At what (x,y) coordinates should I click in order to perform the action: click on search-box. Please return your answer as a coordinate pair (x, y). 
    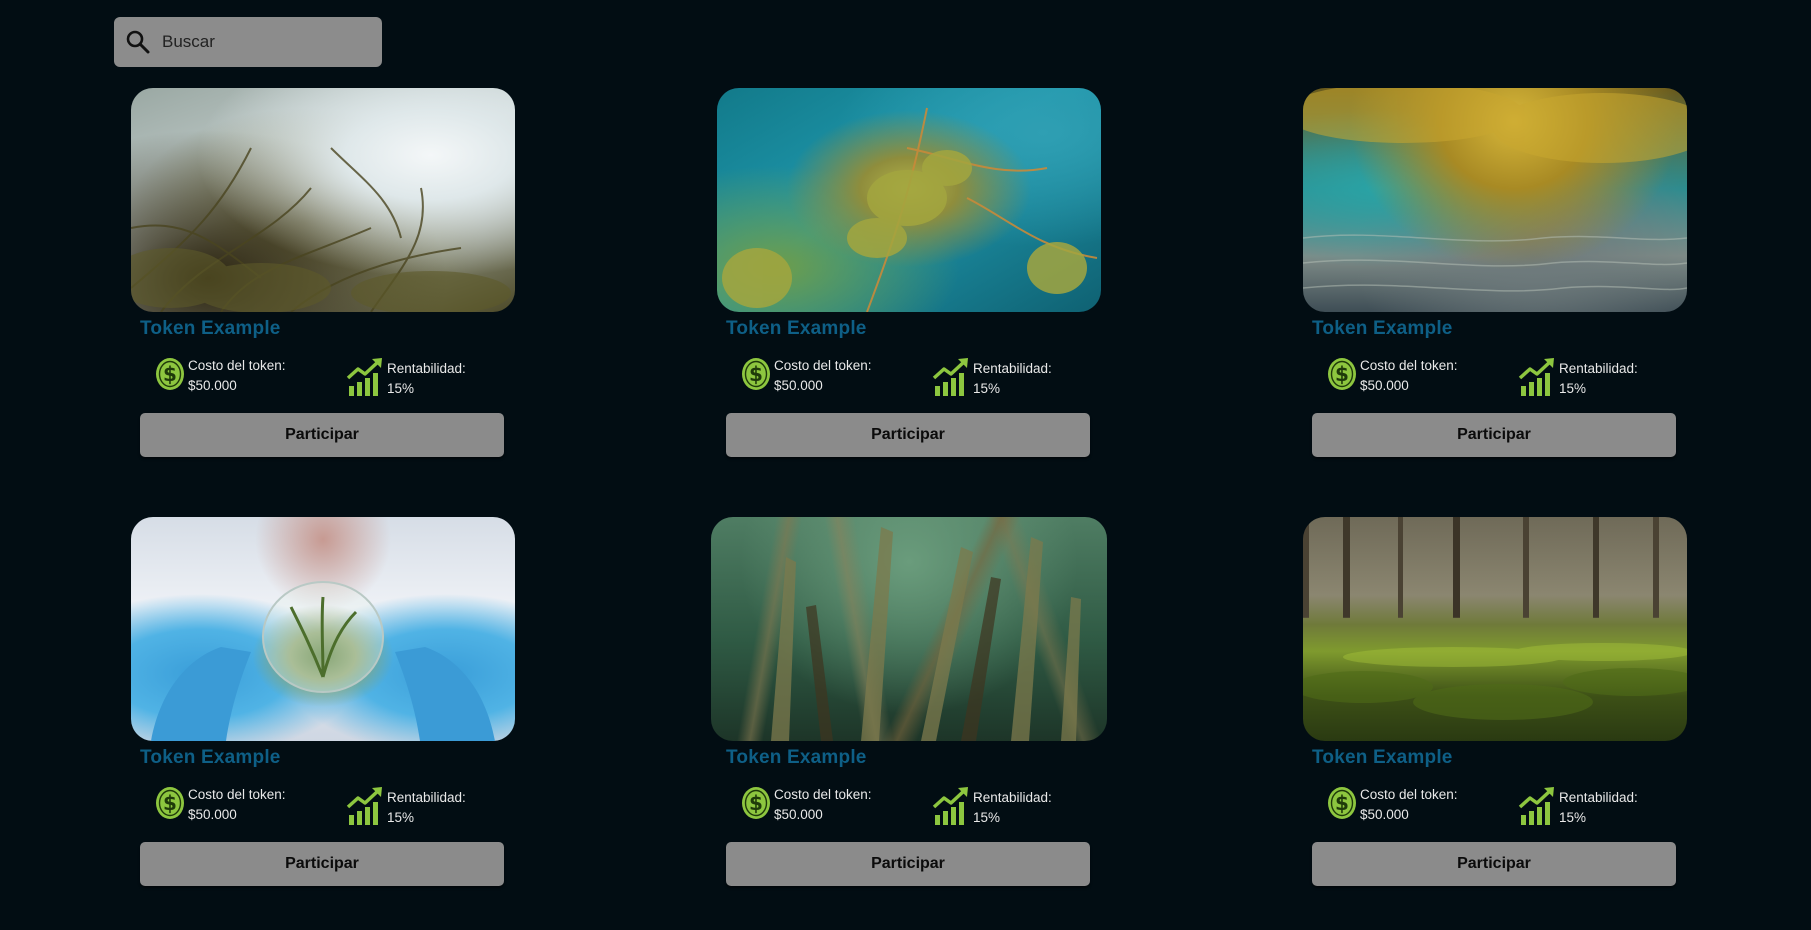
    Looking at the image, I should click on (248, 42).